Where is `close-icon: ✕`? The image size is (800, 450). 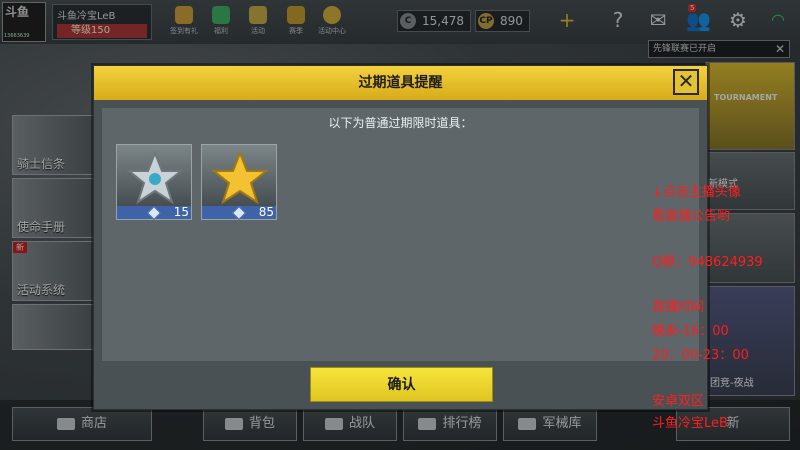
close-icon: ✕ is located at coordinates (686, 82).